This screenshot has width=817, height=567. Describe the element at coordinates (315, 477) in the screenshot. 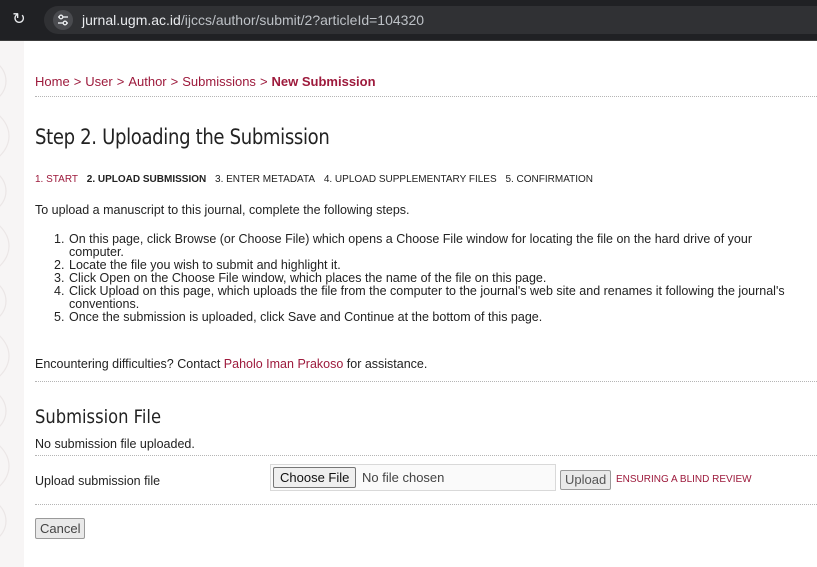

I see `choose-file-button: Choose File` at that location.